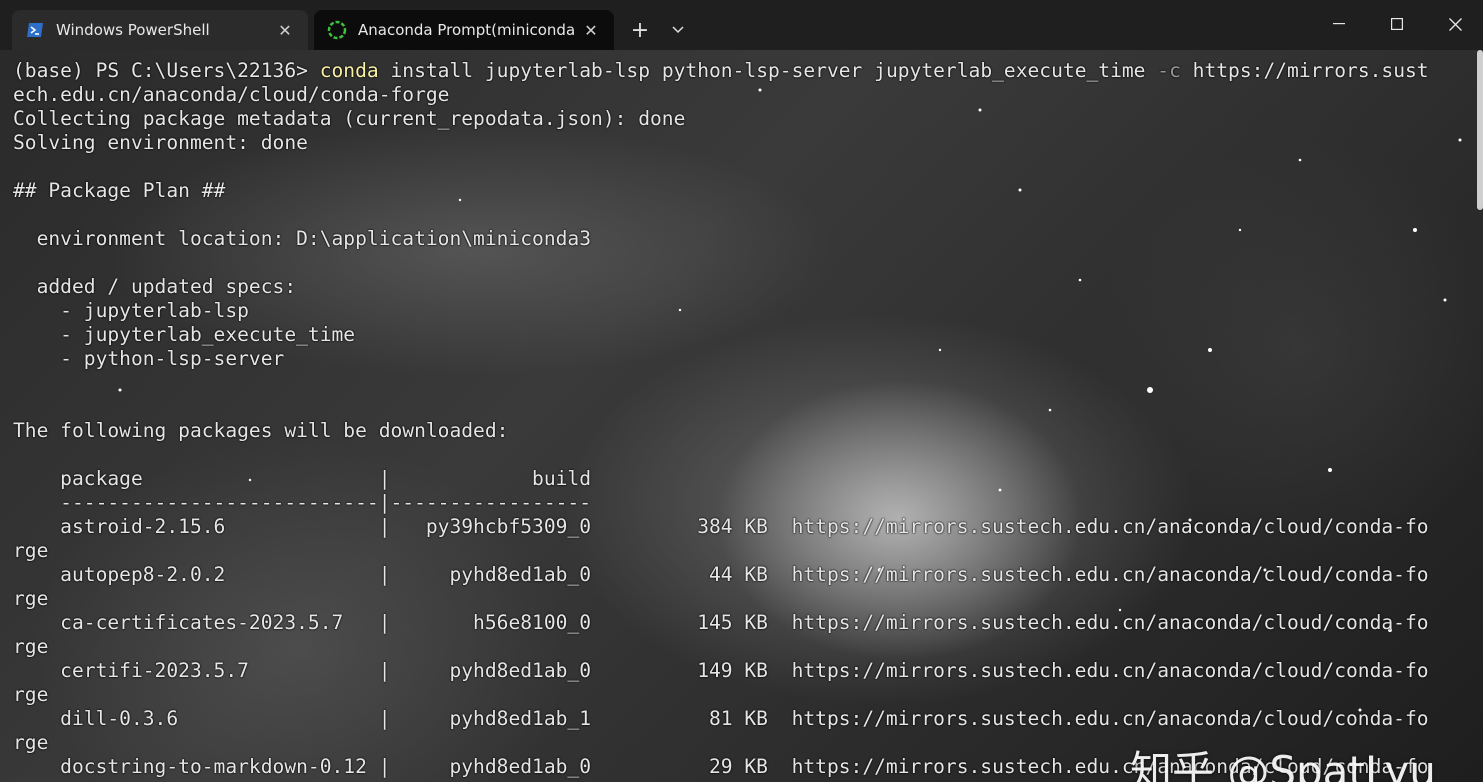 This screenshot has height=782, width=1483. Describe the element at coordinates (1283, 764) in the screenshot. I see `watermark-text: 知乎 @SpatLyu` at that location.